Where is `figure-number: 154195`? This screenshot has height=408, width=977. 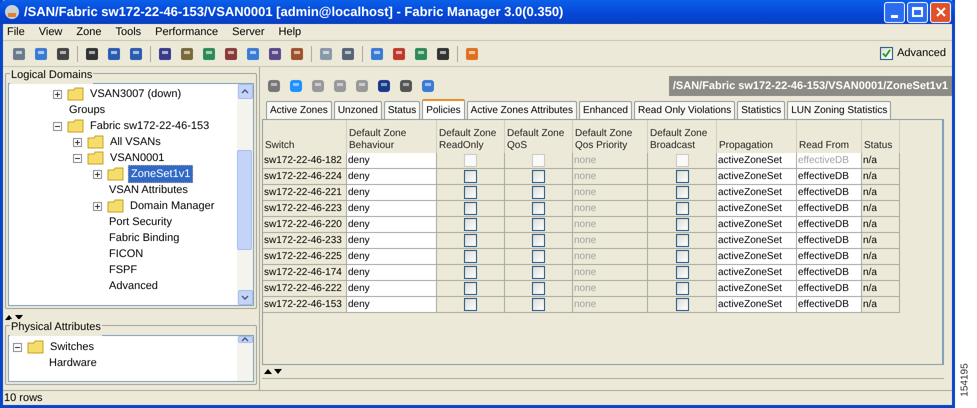 figure-number: 154195 is located at coordinates (966, 380).